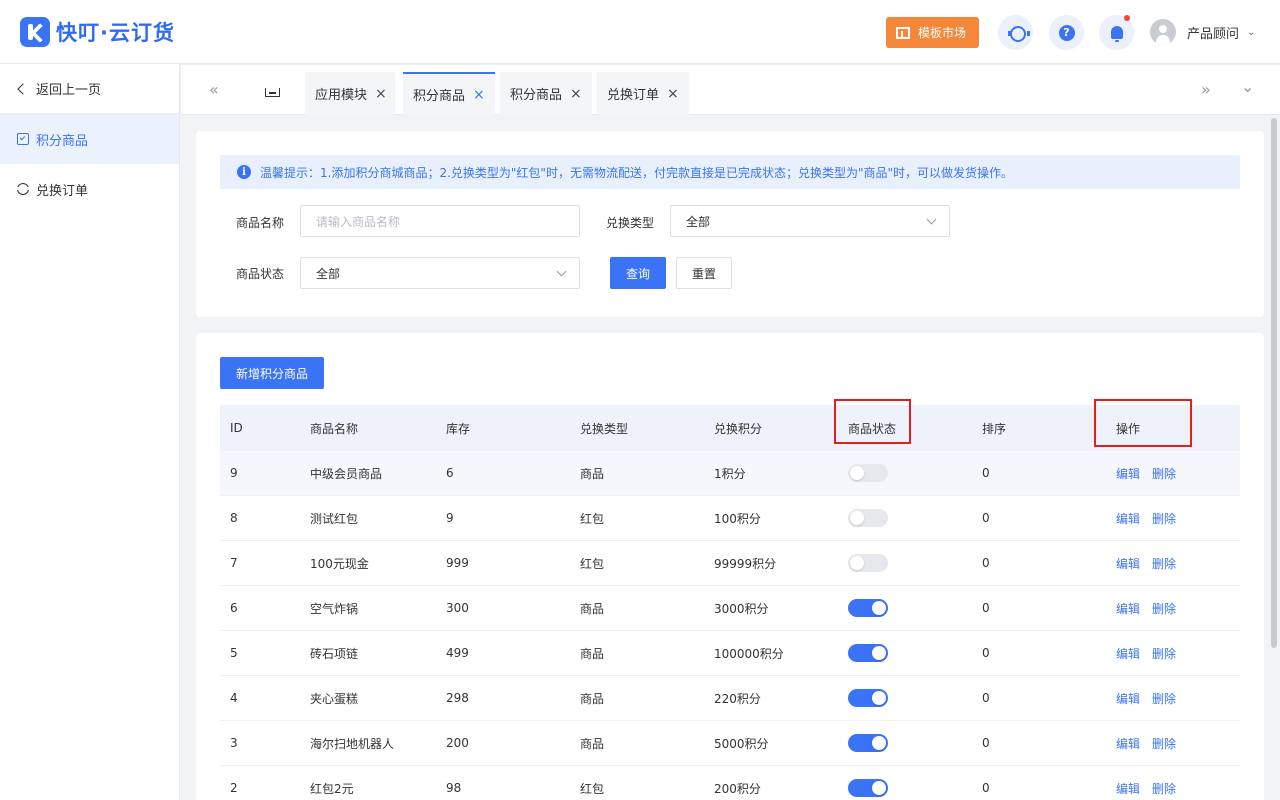 The height and width of the screenshot is (800, 1280). Describe the element at coordinates (1163, 32) in the screenshot. I see `avatar` at that location.